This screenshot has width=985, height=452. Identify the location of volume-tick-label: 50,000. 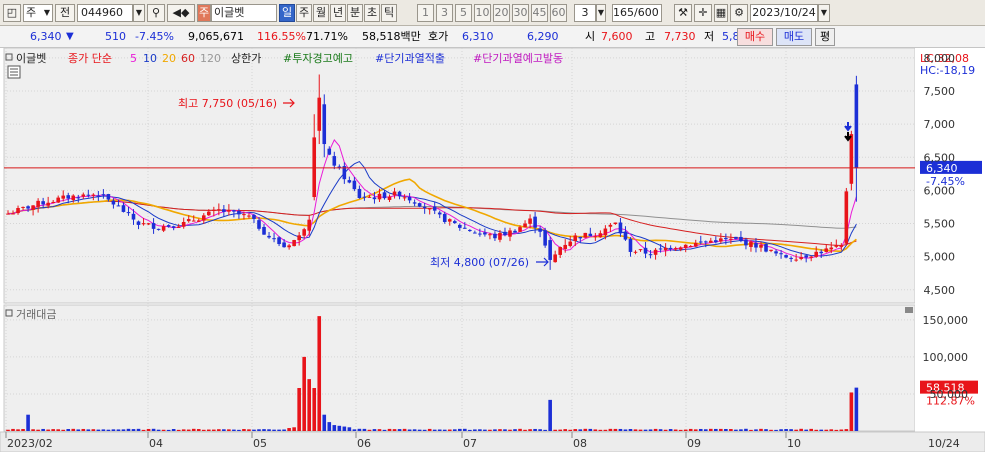
(949, 394).